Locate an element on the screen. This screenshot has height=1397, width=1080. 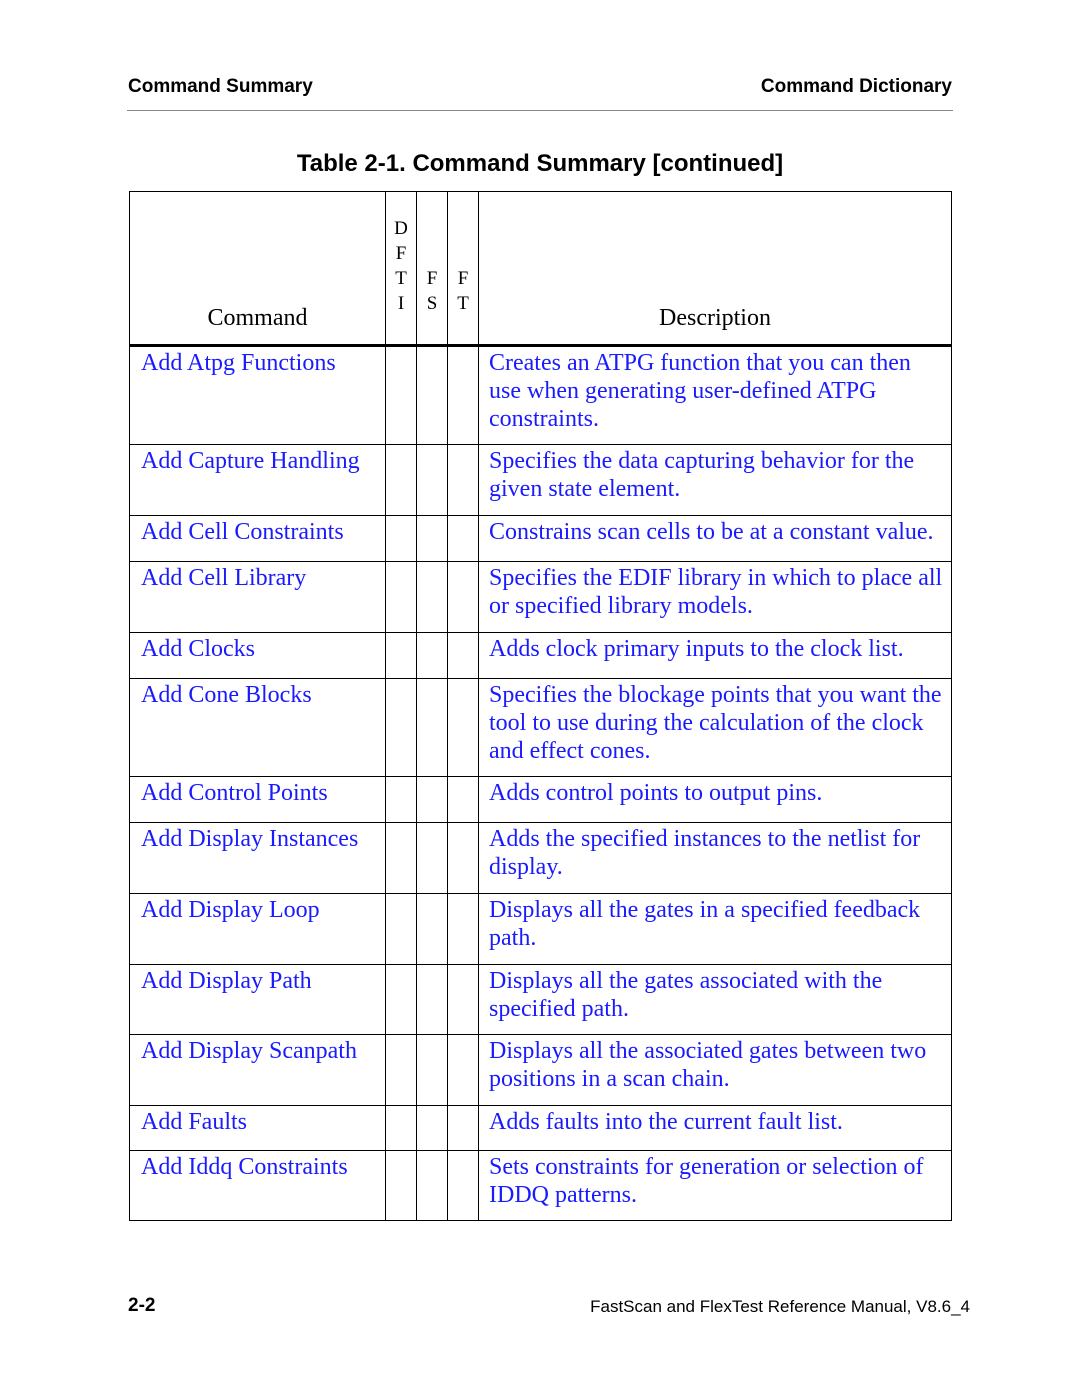
command-link: Add Iddq Constraints is located at coordinates (257, 1185).